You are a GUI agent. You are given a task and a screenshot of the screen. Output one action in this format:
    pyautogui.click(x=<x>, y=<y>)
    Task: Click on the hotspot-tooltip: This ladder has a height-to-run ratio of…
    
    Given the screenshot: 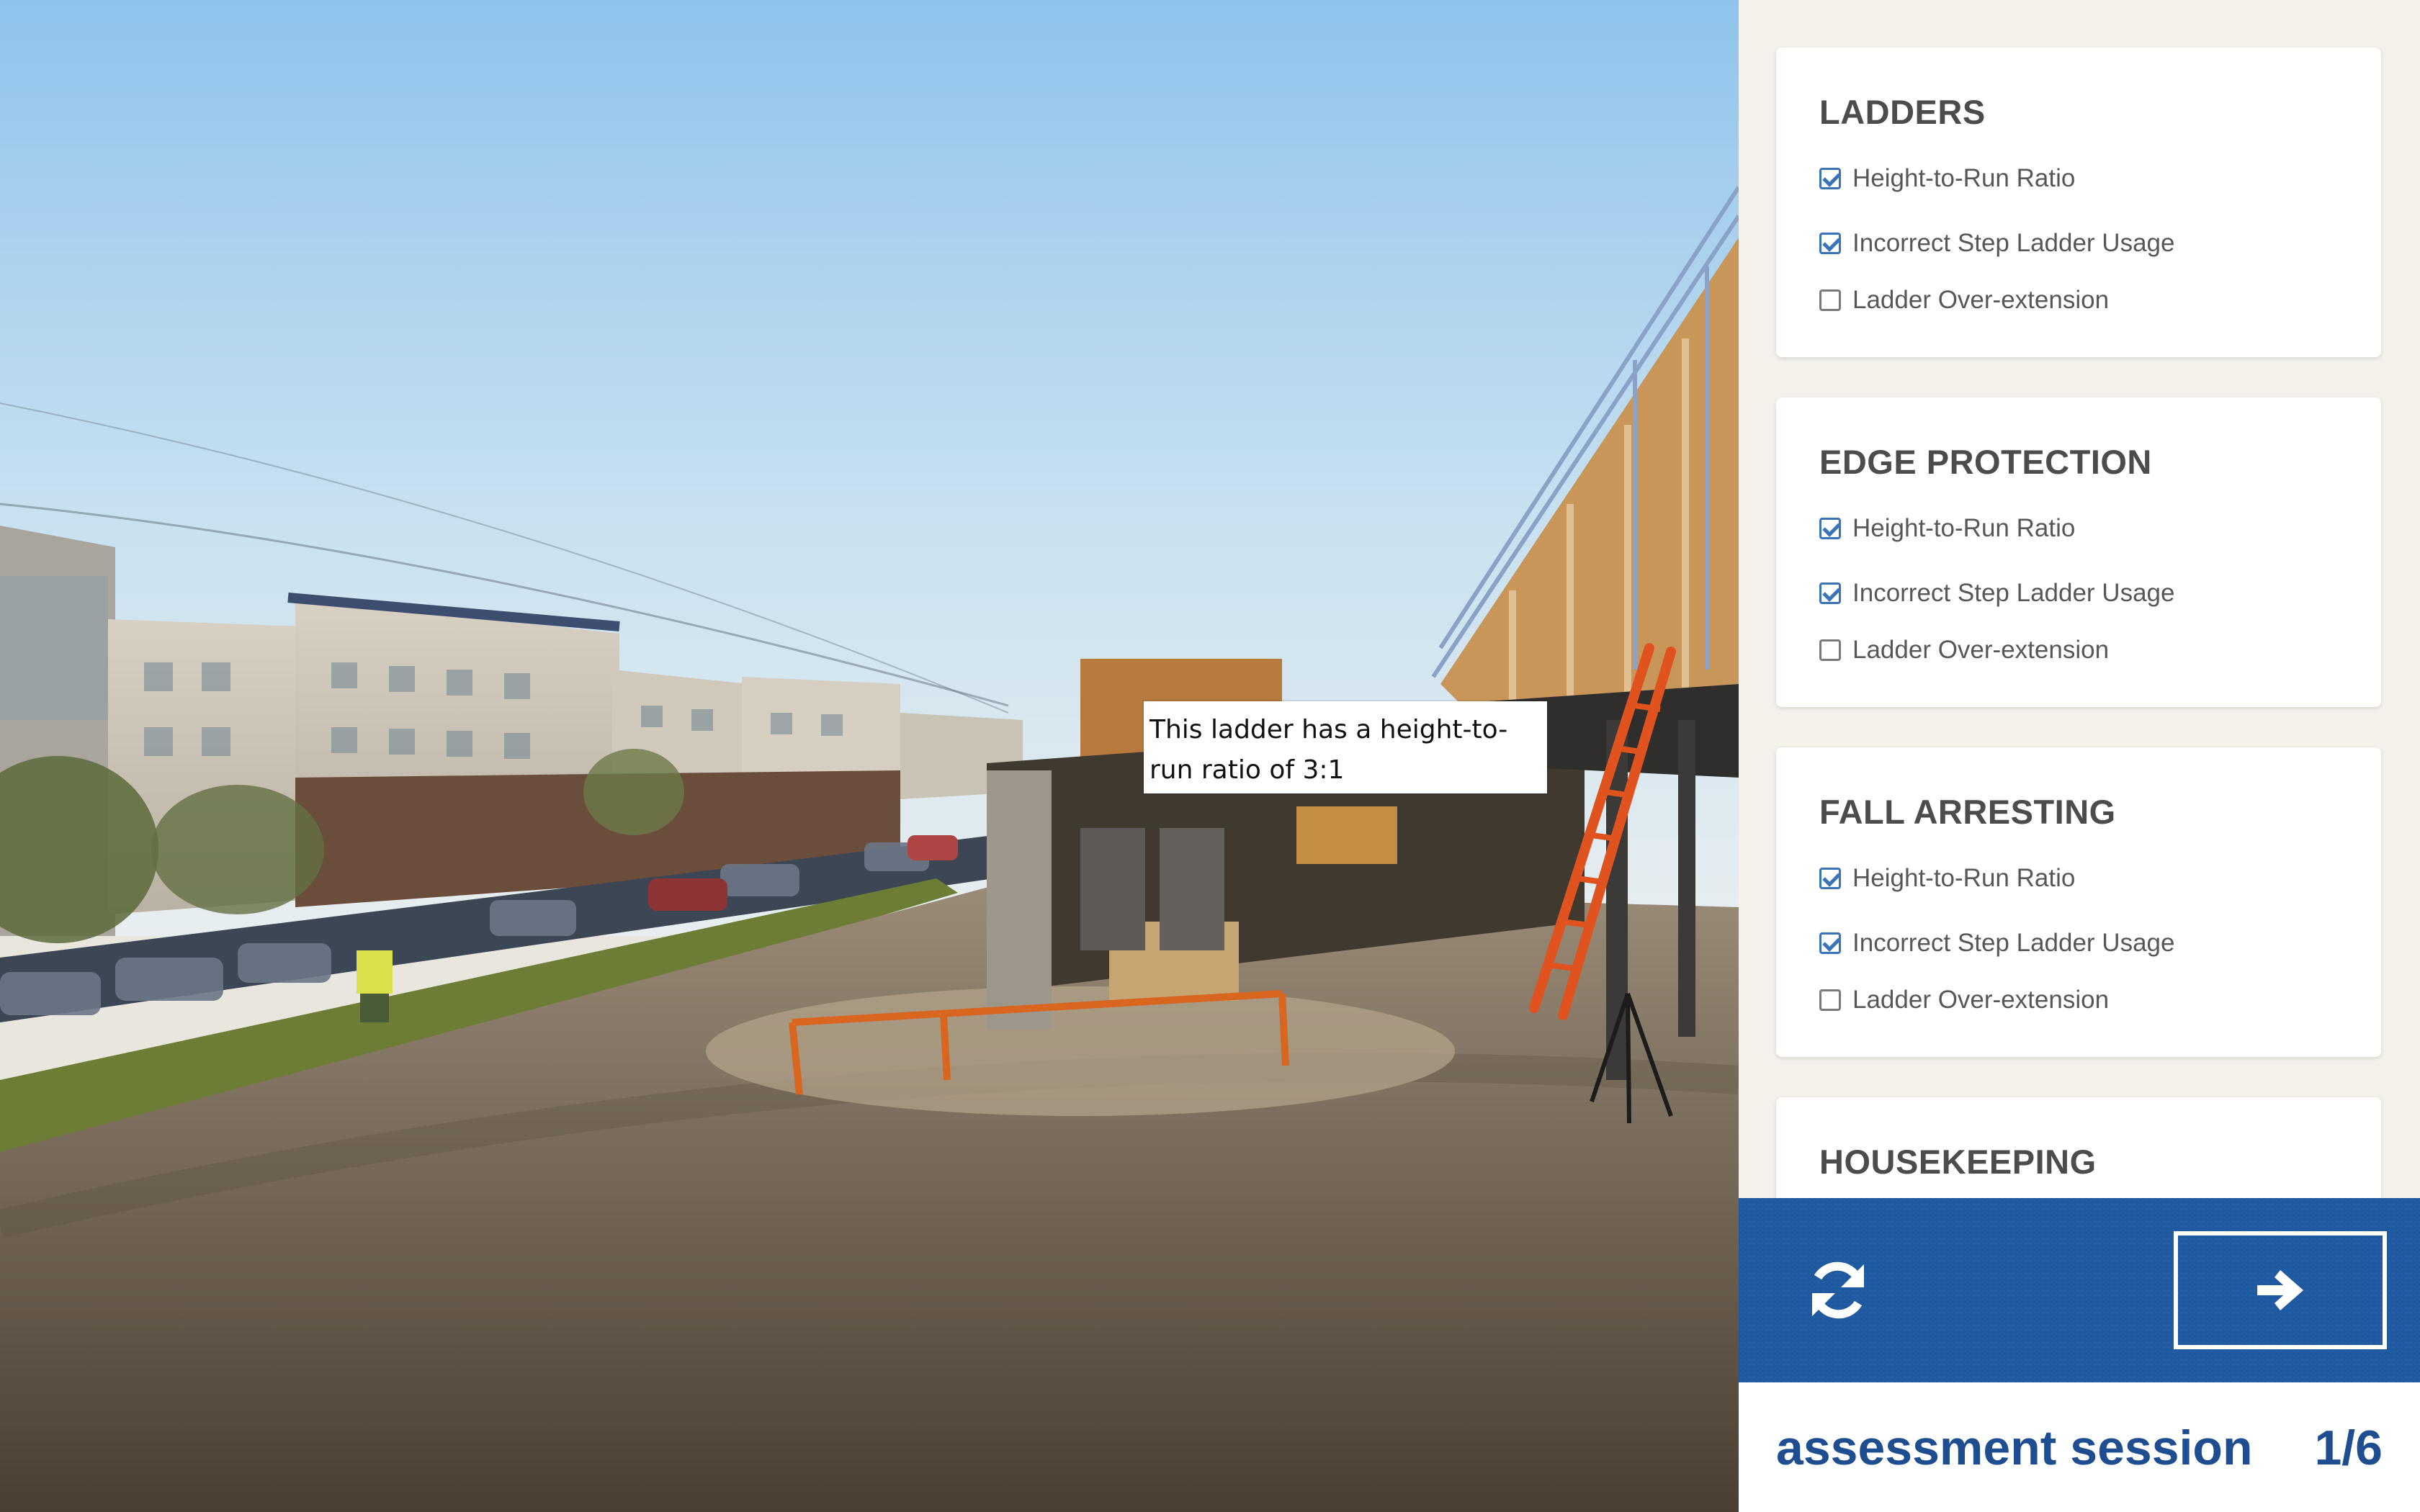 What is the action you would take?
    pyautogui.click(x=1345, y=747)
    